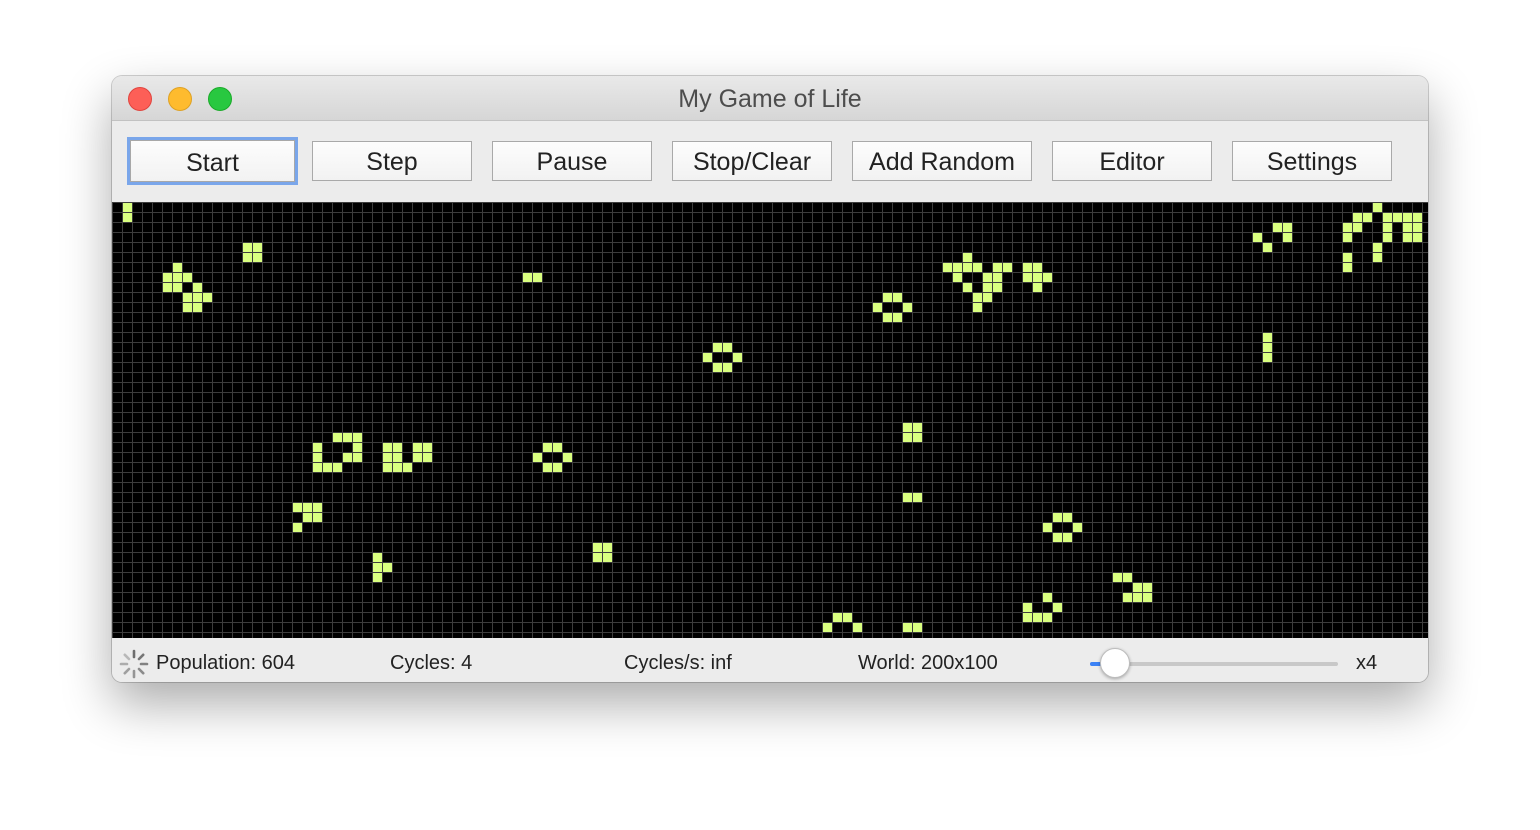 This screenshot has width=1540, height=830. I want to click on step-button: Step, so click(392, 161).